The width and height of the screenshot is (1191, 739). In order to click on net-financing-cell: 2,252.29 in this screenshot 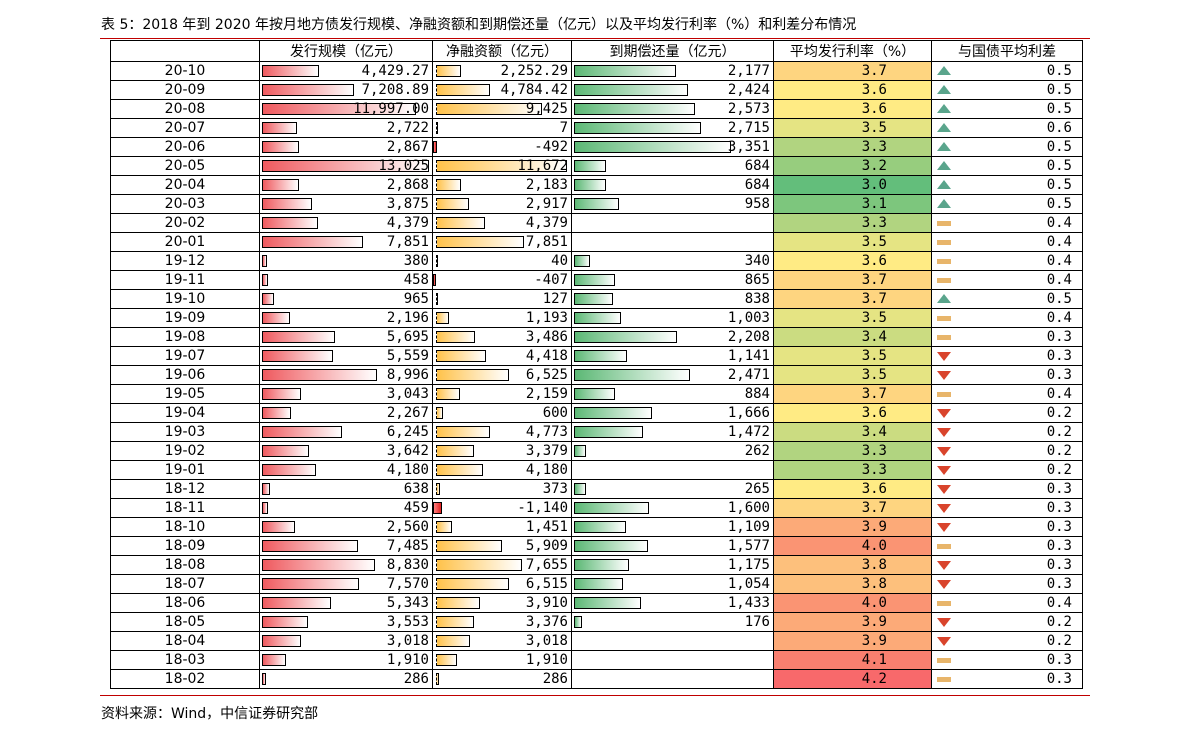, I will do `click(502, 71)`.